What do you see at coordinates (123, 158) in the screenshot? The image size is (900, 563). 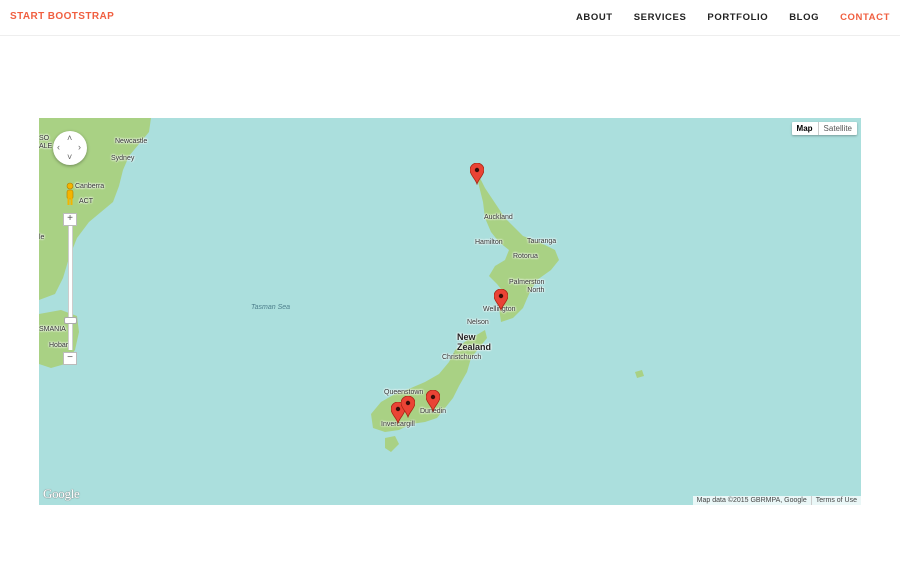 I see `place-label-sydney: Sydney` at bounding box center [123, 158].